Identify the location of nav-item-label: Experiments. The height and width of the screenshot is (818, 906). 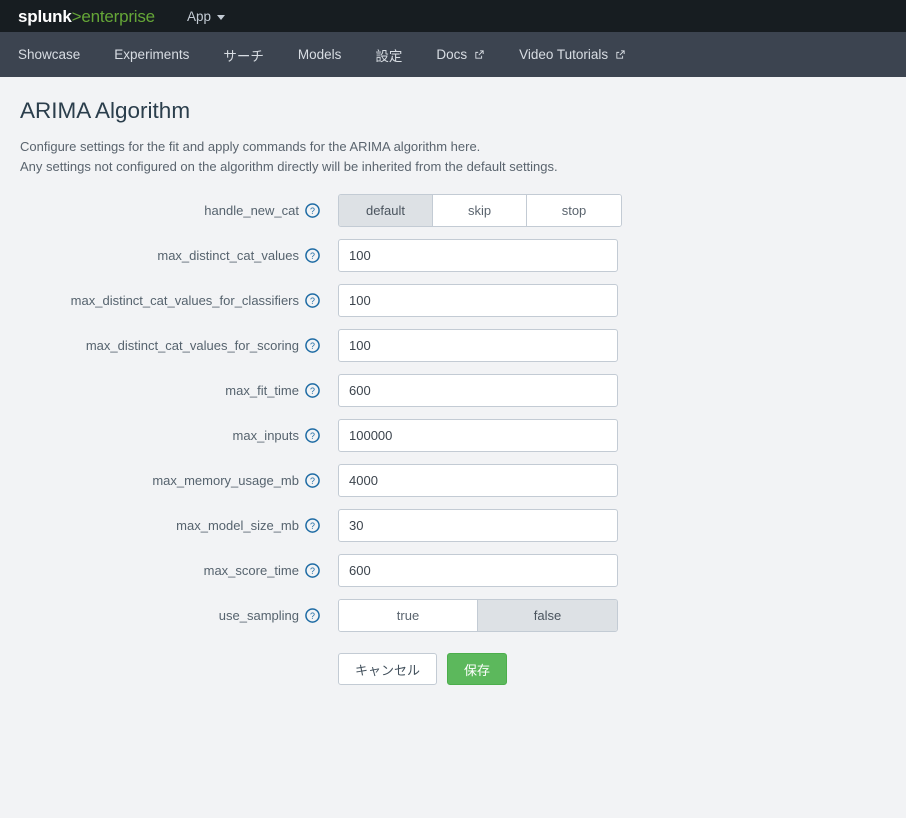
(152, 54).